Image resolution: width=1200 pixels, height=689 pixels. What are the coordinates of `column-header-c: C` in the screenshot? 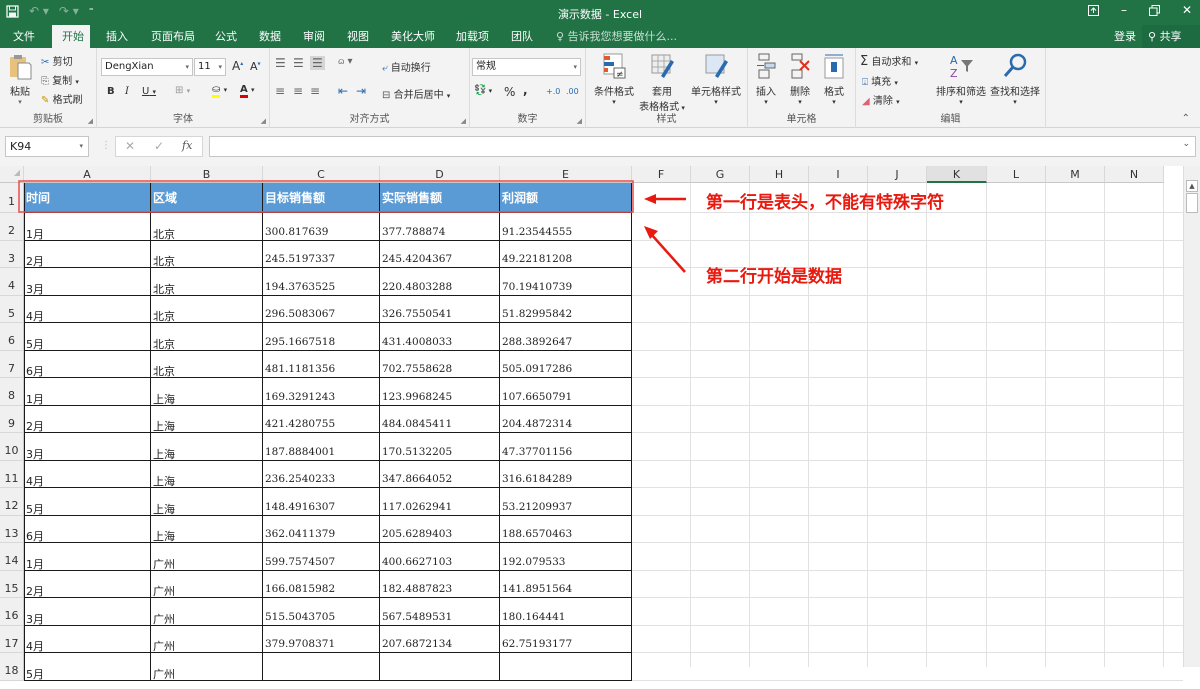 It's located at (321, 174).